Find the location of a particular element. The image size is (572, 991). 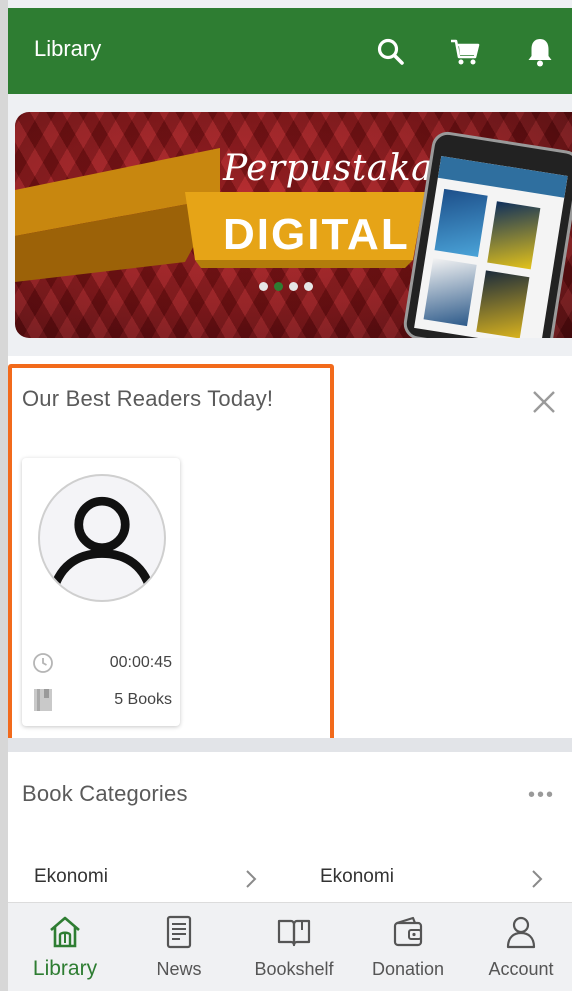

bottom-navigation: Library News Bookshelf Donation Account is located at coordinates (290, 946).